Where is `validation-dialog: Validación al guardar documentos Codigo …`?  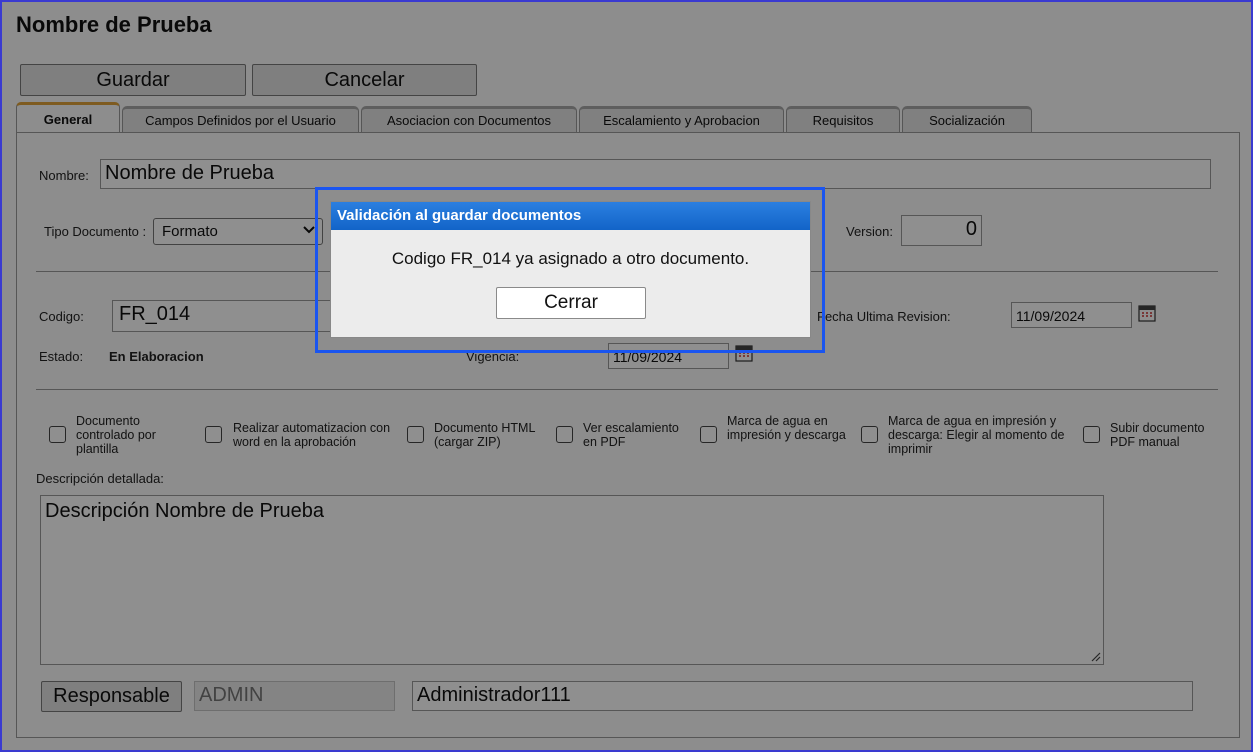 validation-dialog: Validación al guardar documentos Codigo … is located at coordinates (570, 269).